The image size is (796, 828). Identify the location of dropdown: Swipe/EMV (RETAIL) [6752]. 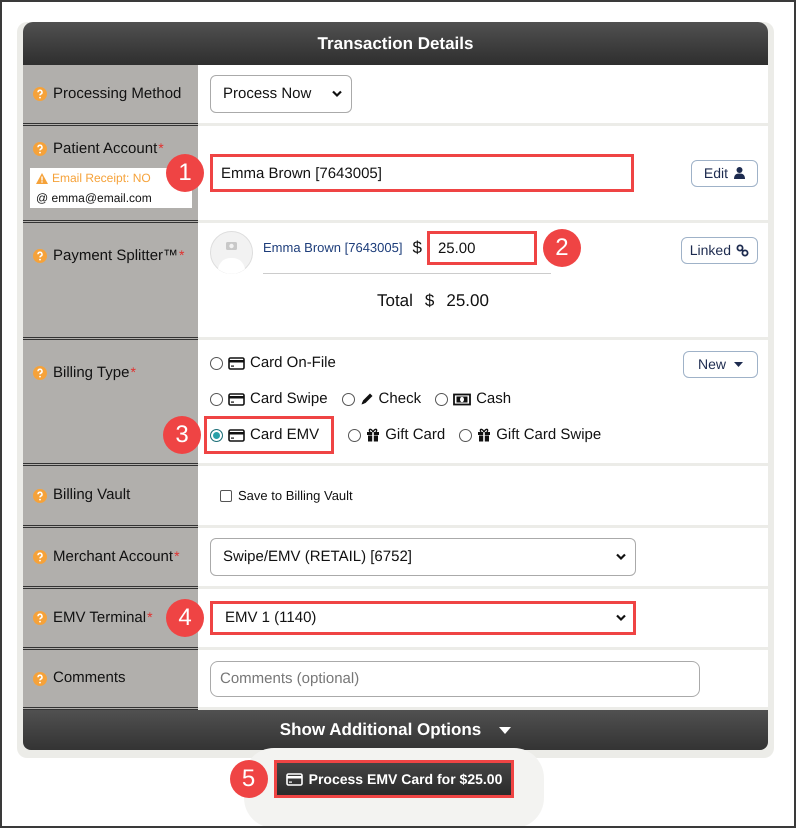
(423, 557).